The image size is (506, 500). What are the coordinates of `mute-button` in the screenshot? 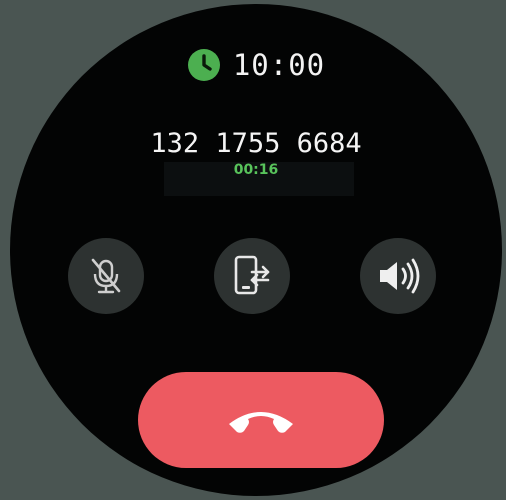 It's located at (106, 276).